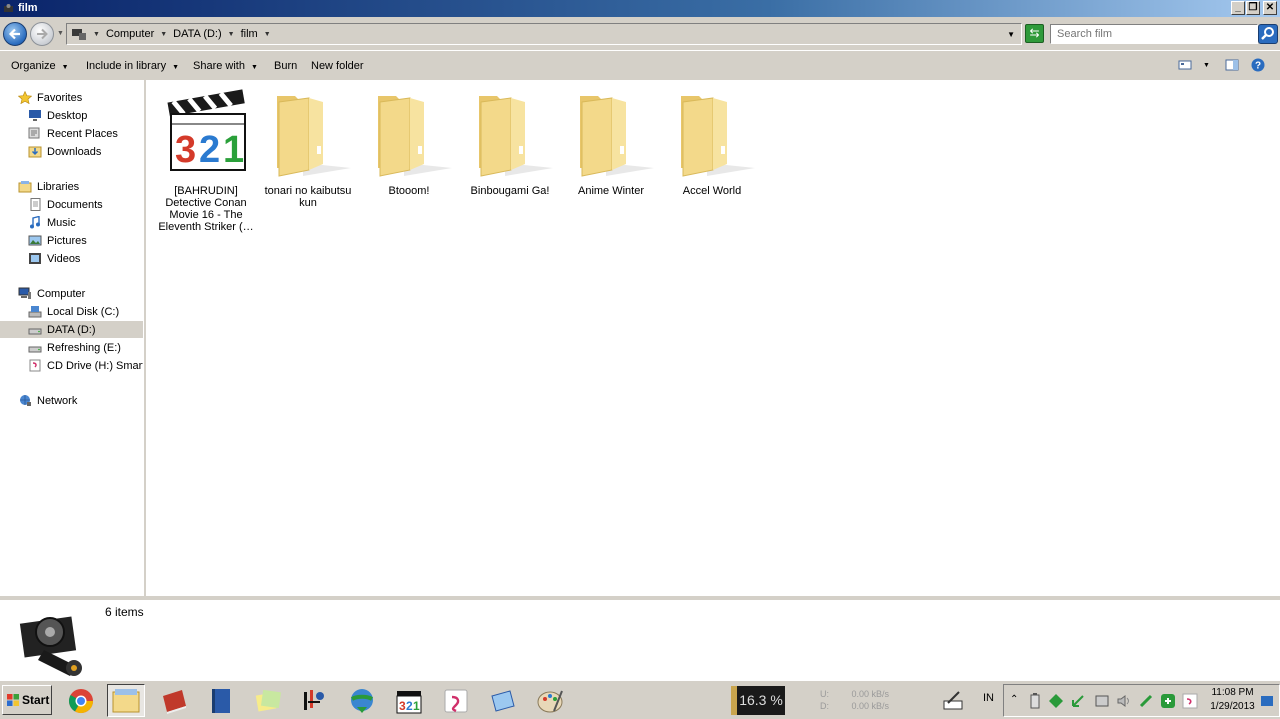 This screenshot has width=1280, height=719. What do you see at coordinates (233, 150) in the screenshot?
I see `svg-text: 1` at bounding box center [233, 150].